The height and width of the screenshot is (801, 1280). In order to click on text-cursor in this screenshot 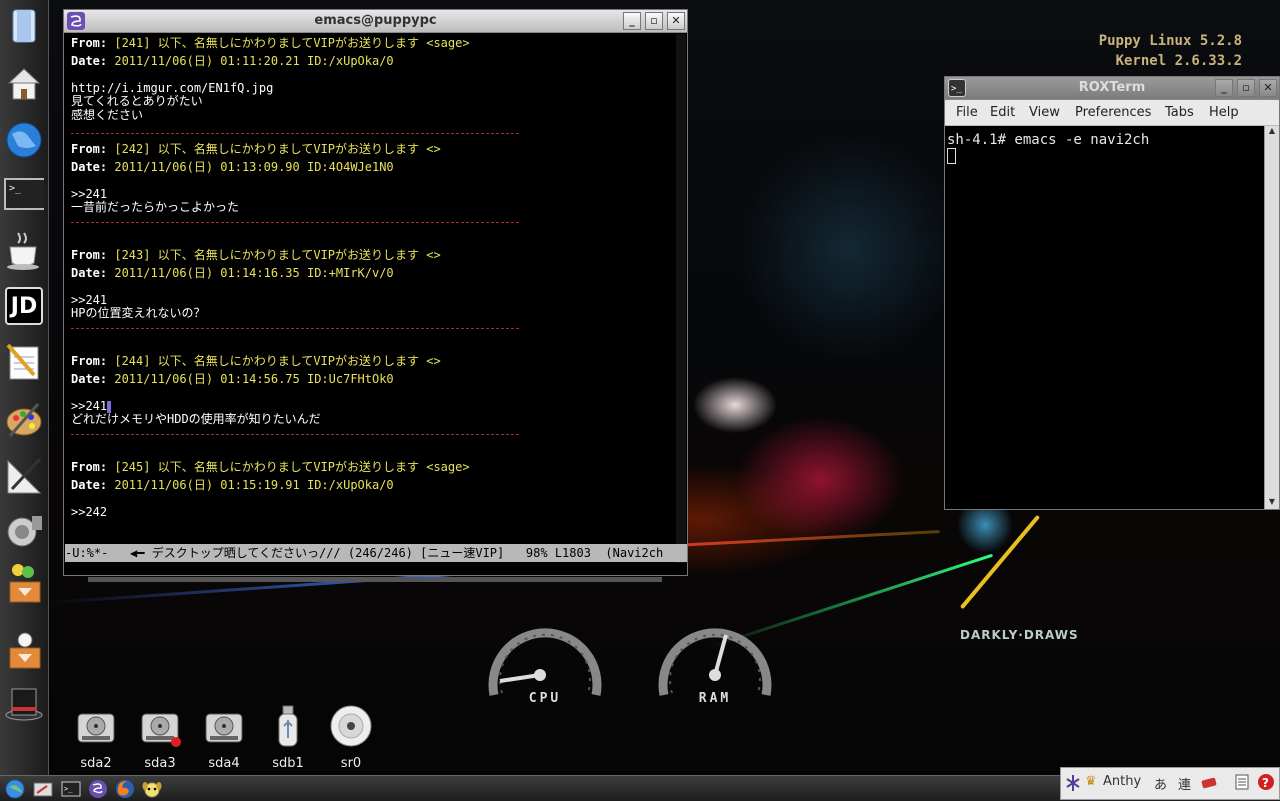, I will do `click(109, 406)`.